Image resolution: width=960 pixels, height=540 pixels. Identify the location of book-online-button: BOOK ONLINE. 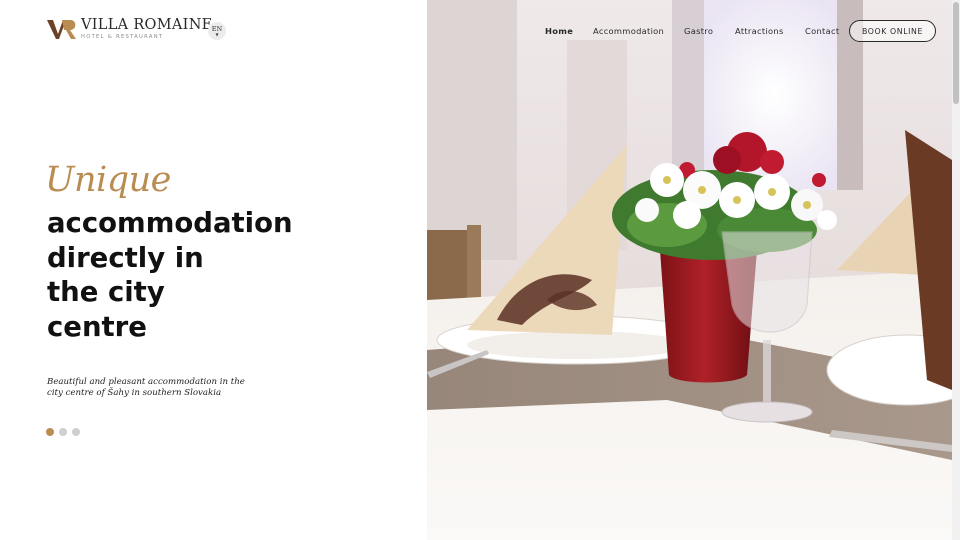
(892, 31).